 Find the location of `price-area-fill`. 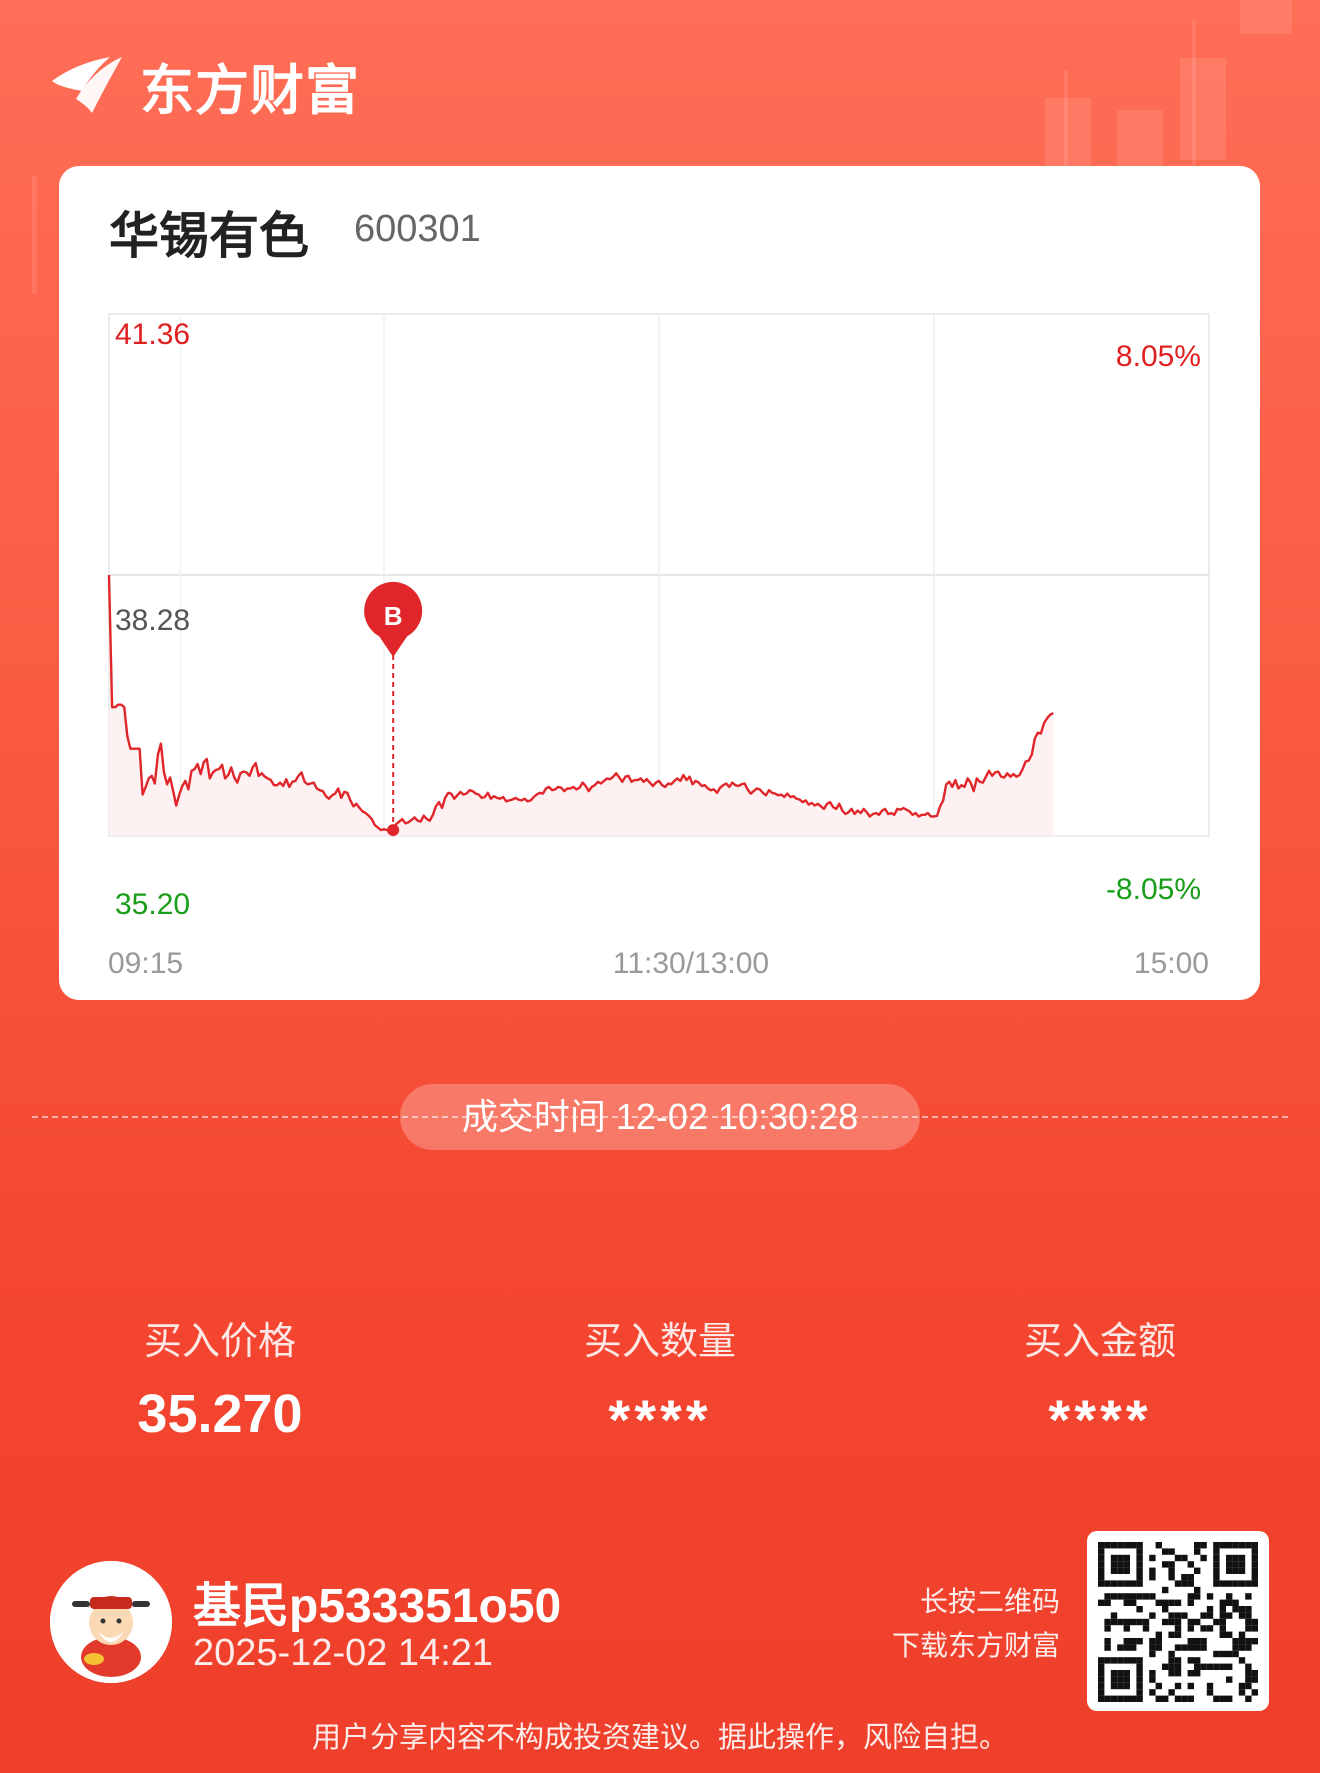

price-area-fill is located at coordinates (581, 705).